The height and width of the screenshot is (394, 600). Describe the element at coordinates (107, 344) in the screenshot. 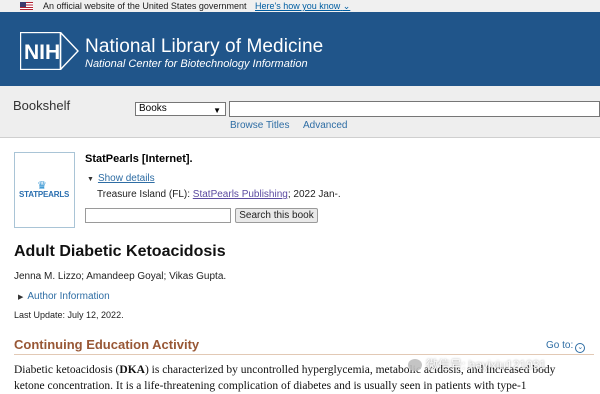

I see `section-title: Continuing Education Activity` at that location.